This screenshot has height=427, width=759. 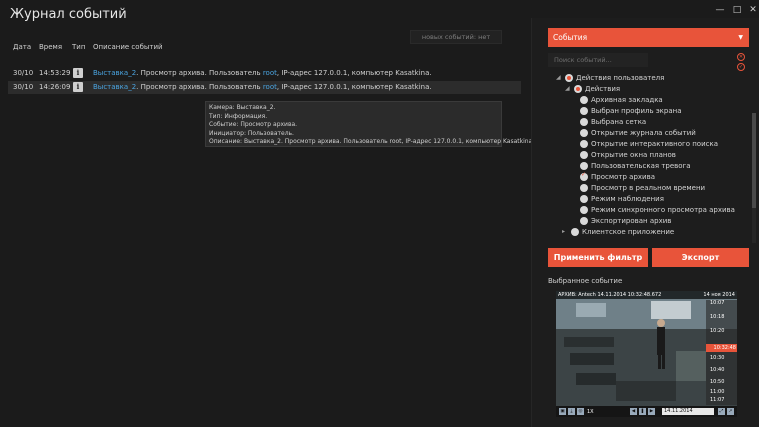 I want to click on timeline-current-time: 10:32:48, so click(x=721, y=348).